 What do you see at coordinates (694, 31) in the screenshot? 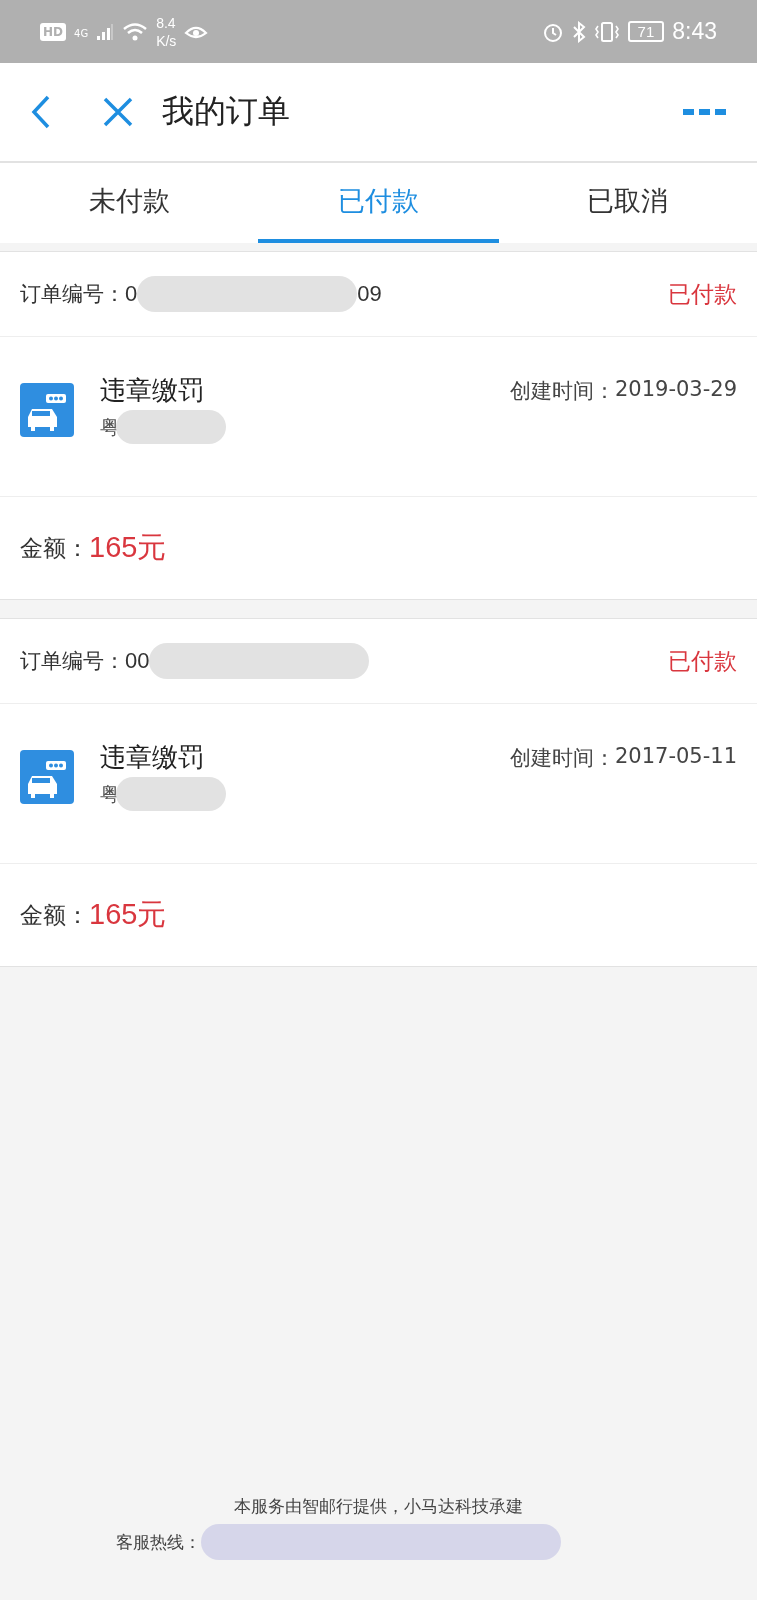
I see `clock-time: 8:43` at bounding box center [694, 31].